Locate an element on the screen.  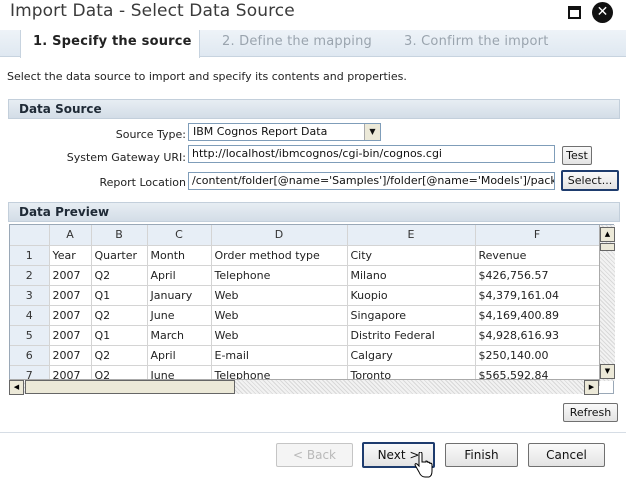
table-cell: E-mail is located at coordinates (279, 355).